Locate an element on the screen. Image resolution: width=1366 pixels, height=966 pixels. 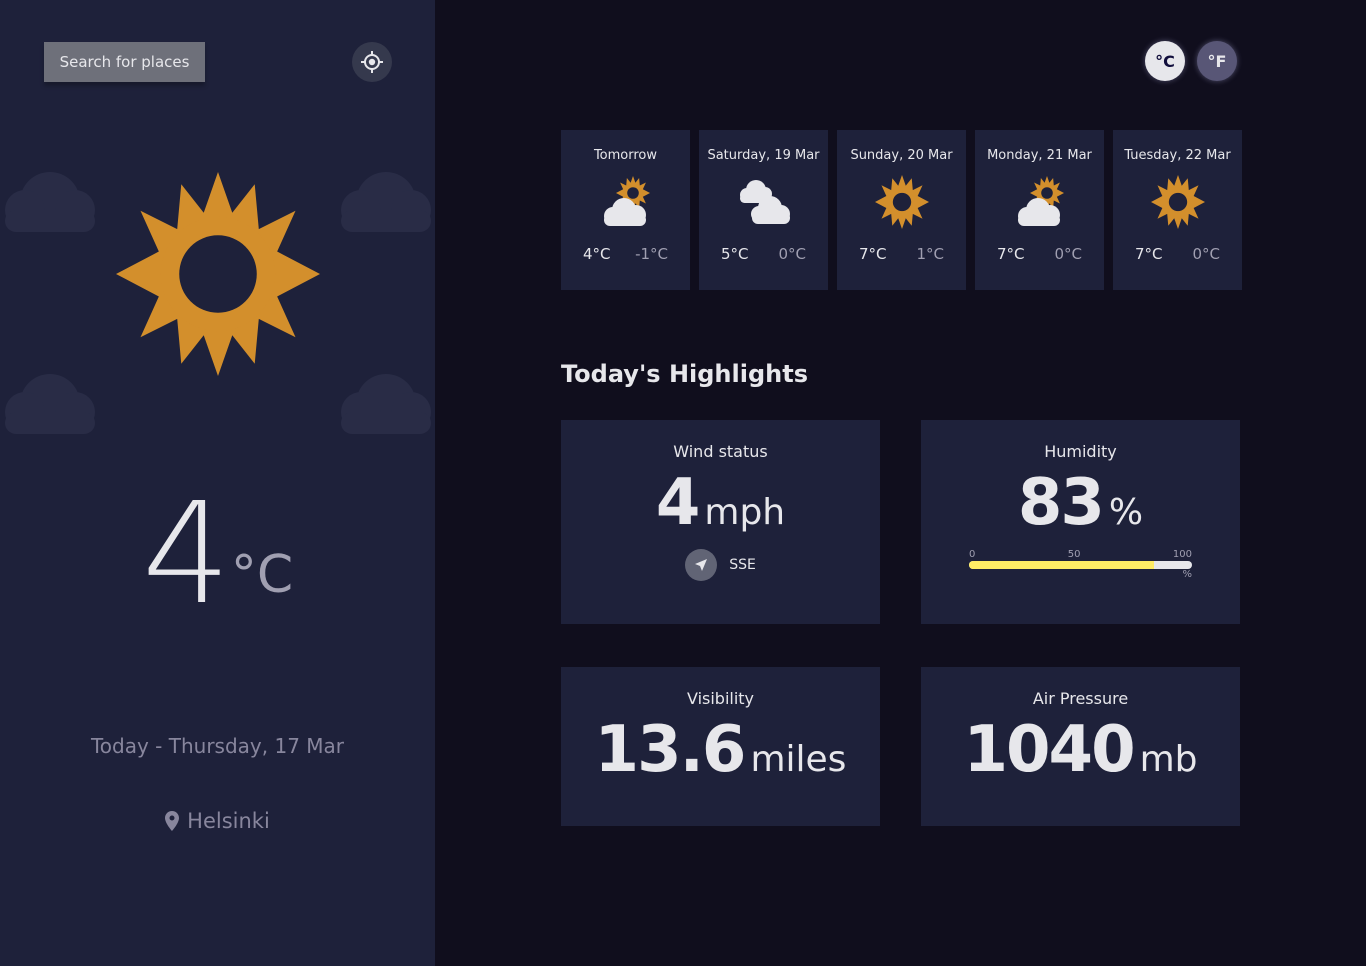
humidity-tick-0: 0 is located at coordinates (972, 554).